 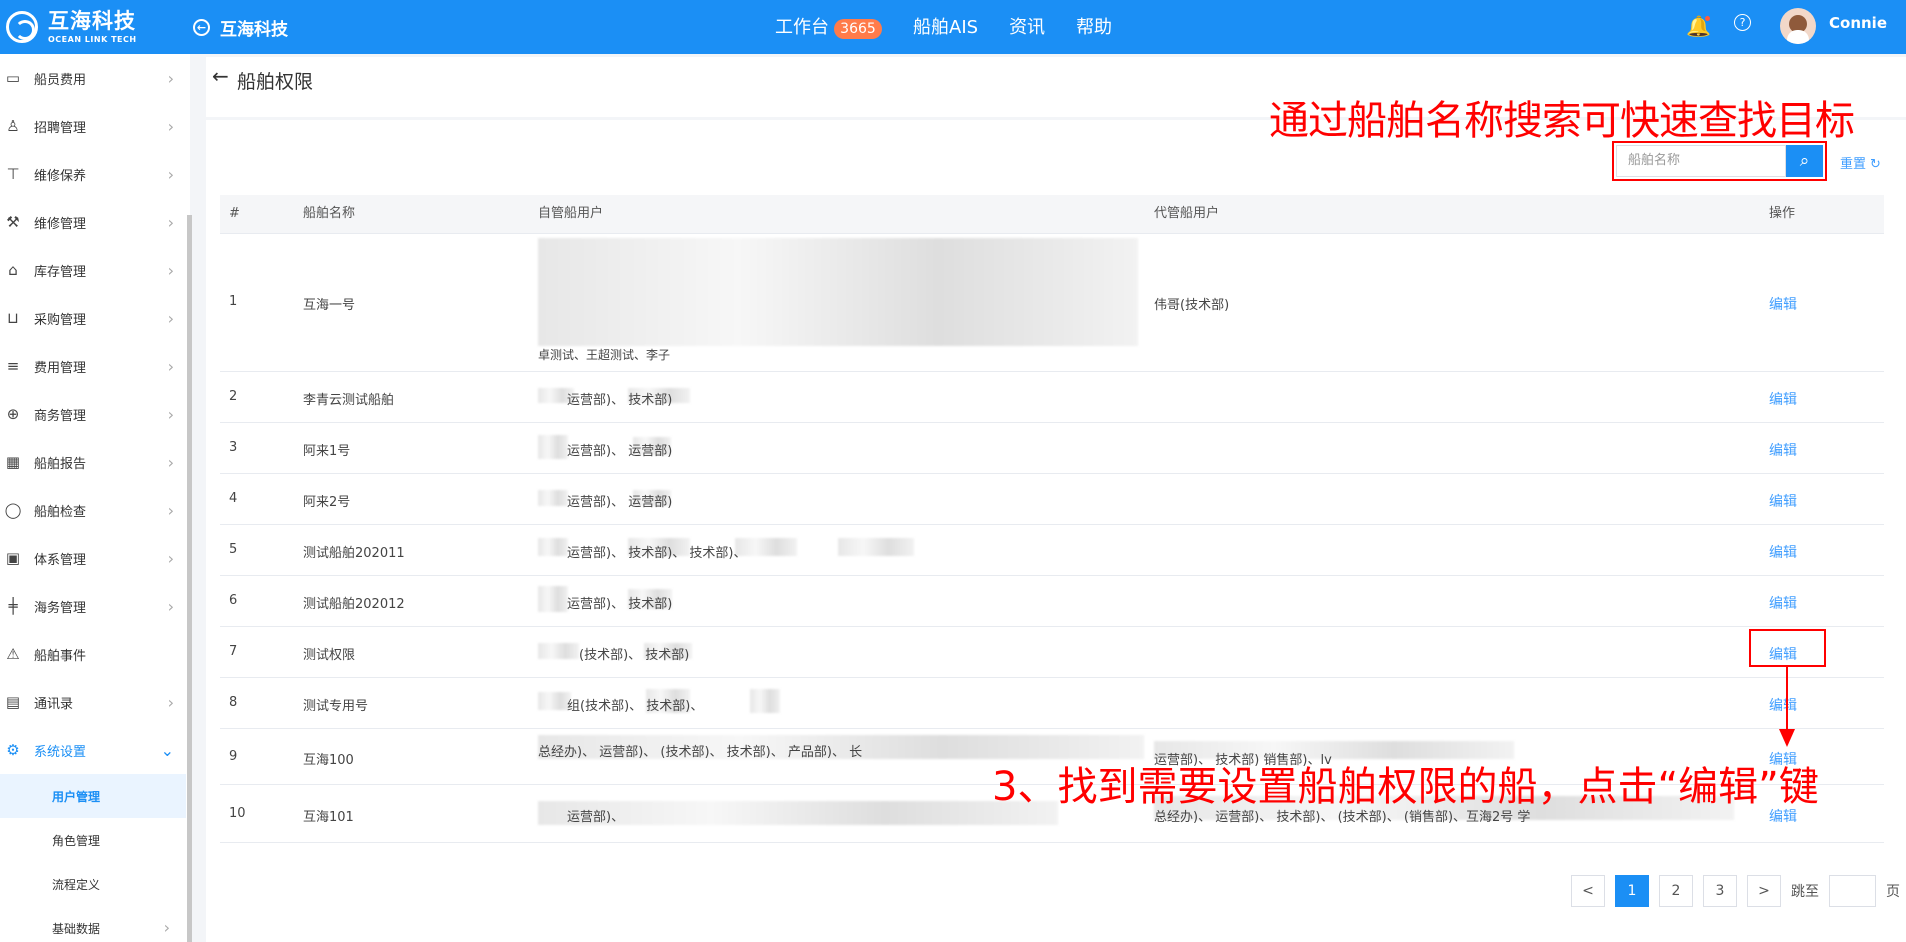 What do you see at coordinates (1187, 213) in the screenshot?
I see `column-agent-managed-users: 代管船用户` at bounding box center [1187, 213].